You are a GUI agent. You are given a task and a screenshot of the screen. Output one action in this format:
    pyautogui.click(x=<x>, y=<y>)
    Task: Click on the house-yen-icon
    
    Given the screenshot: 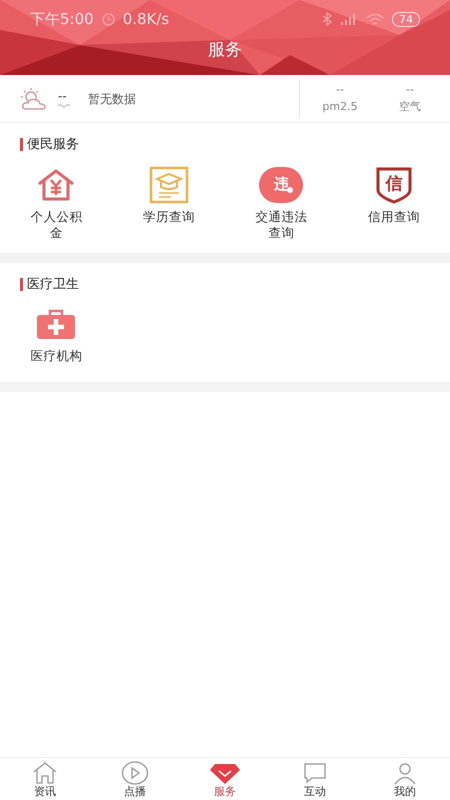 What is the action you would take?
    pyautogui.click(x=56, y=185)
    